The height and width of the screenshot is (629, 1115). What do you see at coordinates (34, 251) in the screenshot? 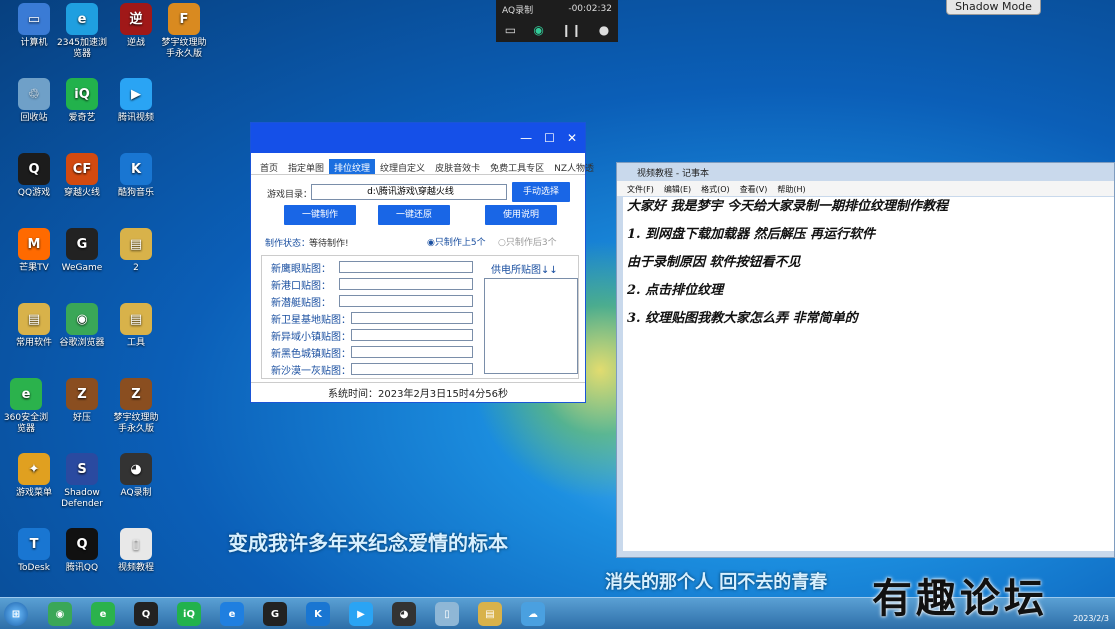
I see `desktop-icon: M 芒果TV` at bounding box center [34, 251].